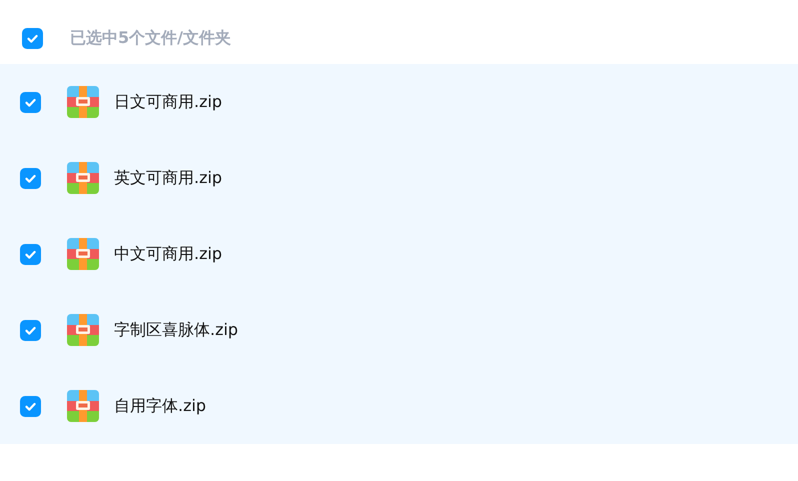 The height and width of the screenshot is (481, 798). Describe the element at coordinates (168, 102) in the screenshot. I see `file-name: 日文可商用.zip` at that location.